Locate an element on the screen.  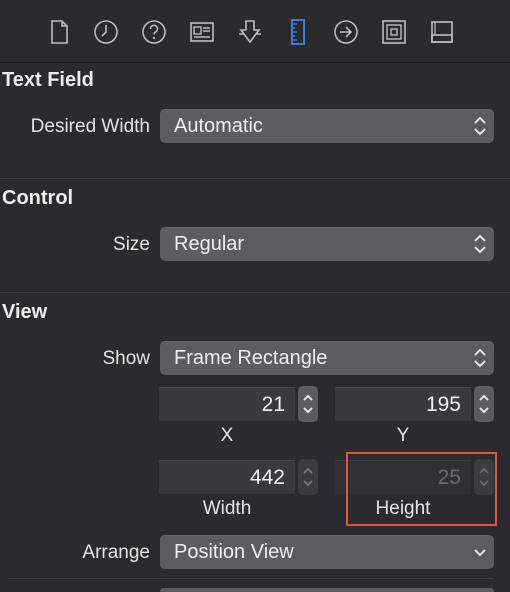
width-field: 442 is located at coordinates (227, 477).